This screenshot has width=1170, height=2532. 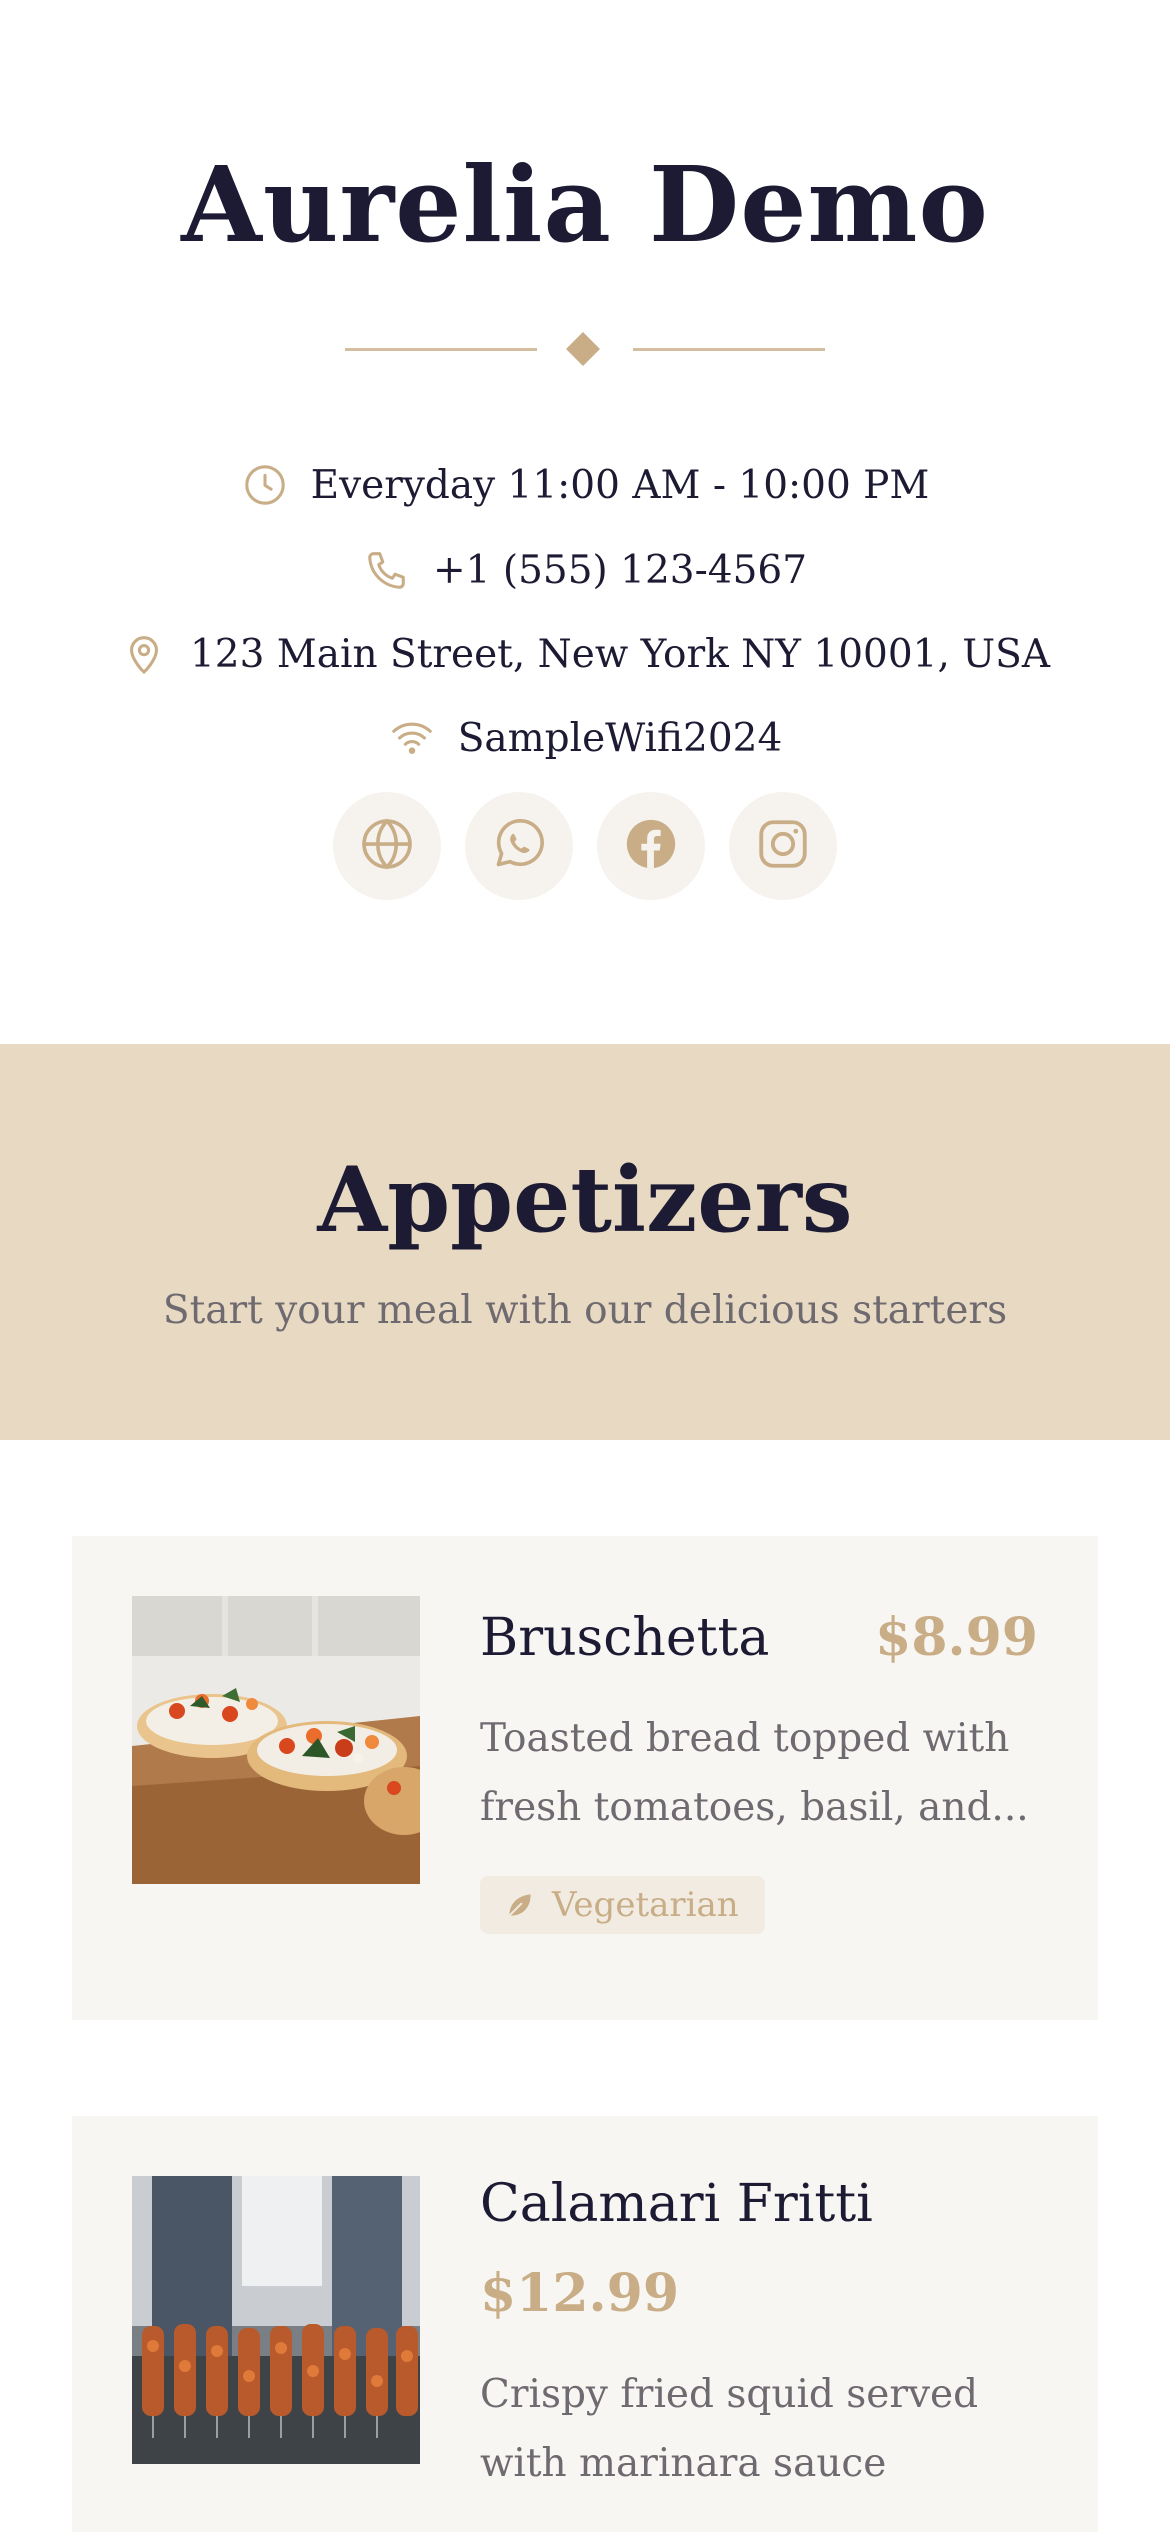 What do you see at coordinates (520, 1905) in the screenshot?
I see `leaf-icon` at bounding box center [520, 1905].